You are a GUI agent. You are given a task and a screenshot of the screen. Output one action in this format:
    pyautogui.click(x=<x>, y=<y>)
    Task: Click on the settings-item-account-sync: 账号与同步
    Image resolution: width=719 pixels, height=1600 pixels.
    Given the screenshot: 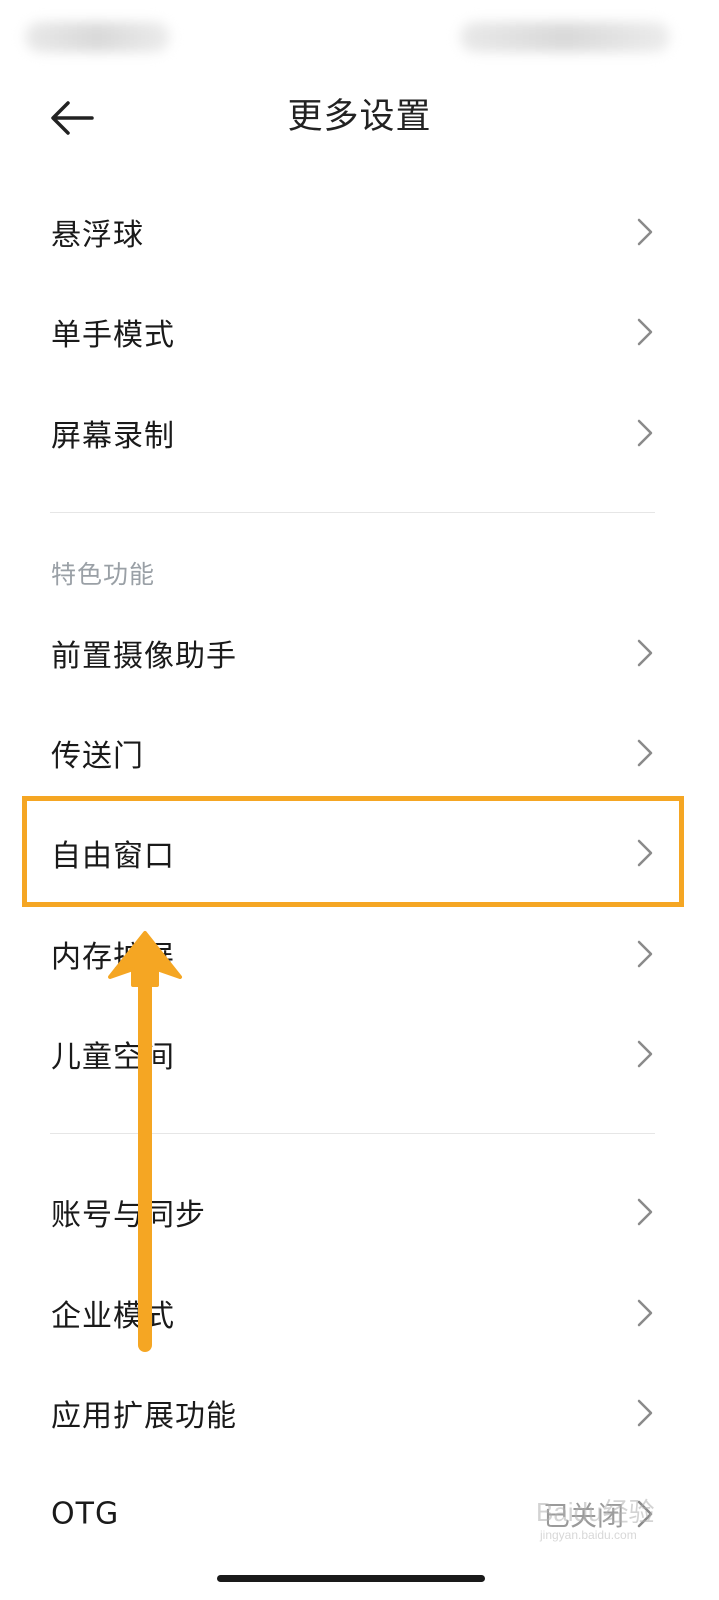 What is the action you would take?
    pyautogui.click(x=359, y=1212)
    